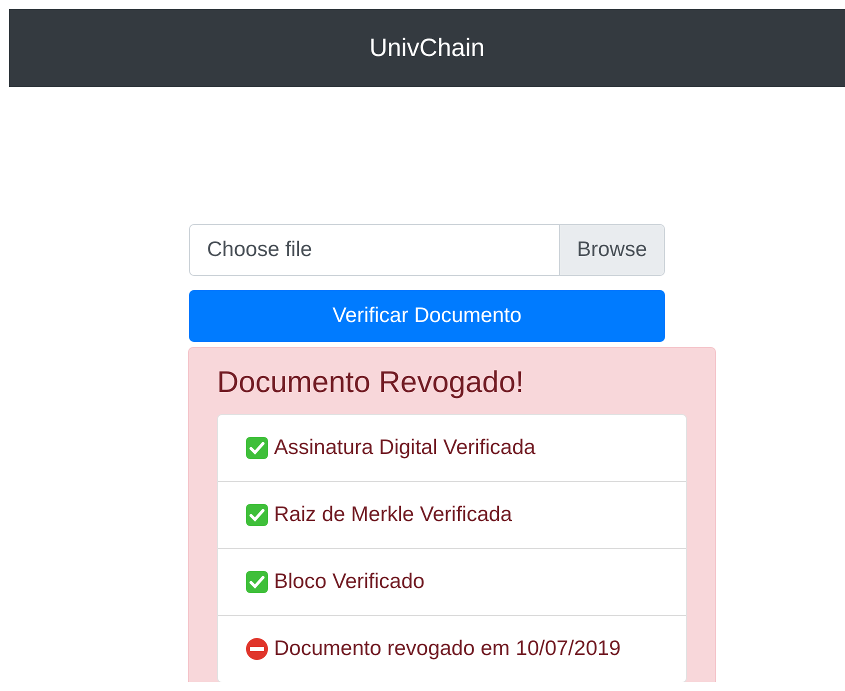 The width and height of the screenshot is (845, 691). Describe the element at coordinates (611, 250) in the screenshot. I see `browse-button: Browse` at that location.